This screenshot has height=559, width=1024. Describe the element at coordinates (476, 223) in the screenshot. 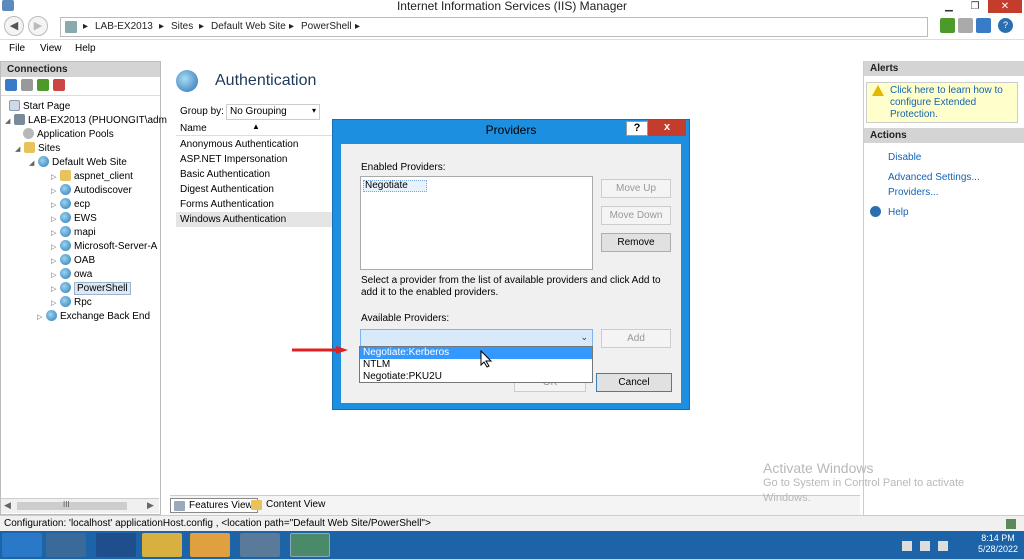

I see `enabled-providers-list: Negotiate` at that location.